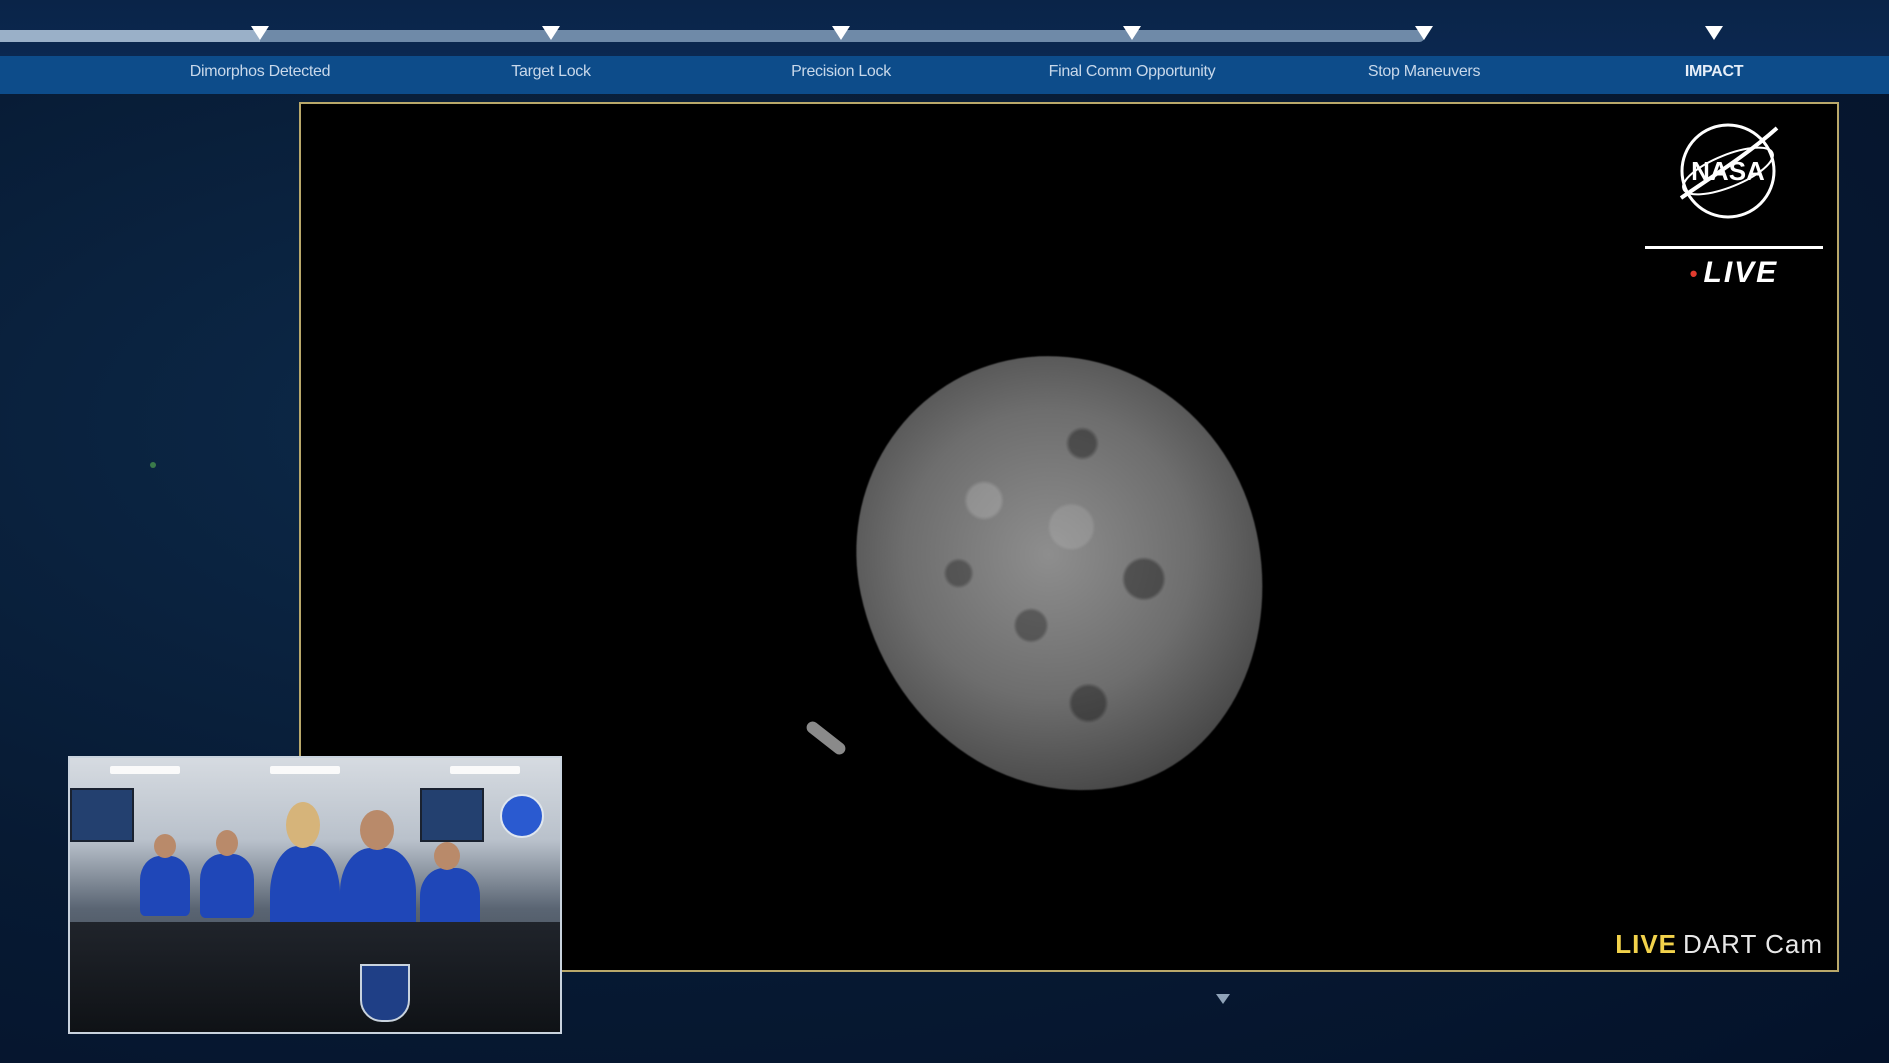  What do you see at coordinates (315, 977) in the screenshot?
I see `control-console` at bounding box center [315, 977].